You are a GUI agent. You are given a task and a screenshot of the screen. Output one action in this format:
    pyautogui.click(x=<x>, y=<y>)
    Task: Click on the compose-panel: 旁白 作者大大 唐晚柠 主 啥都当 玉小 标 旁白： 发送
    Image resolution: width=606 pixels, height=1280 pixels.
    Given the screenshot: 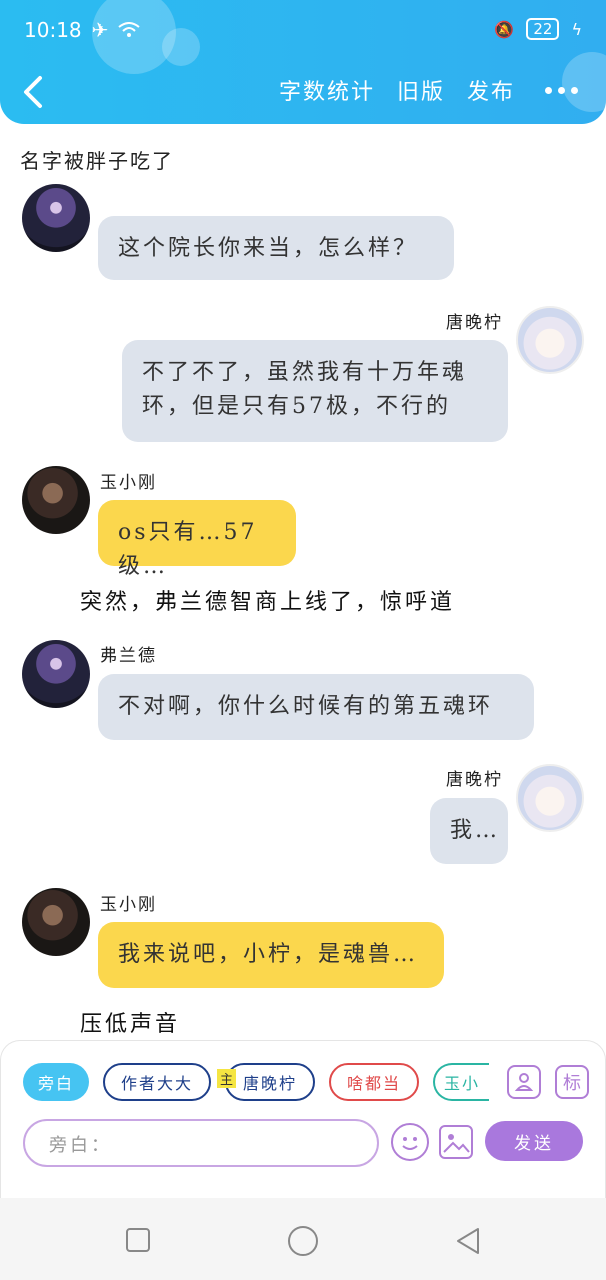 What is the action you would take?
    pyautogui.click(x=303, y=1120)
    